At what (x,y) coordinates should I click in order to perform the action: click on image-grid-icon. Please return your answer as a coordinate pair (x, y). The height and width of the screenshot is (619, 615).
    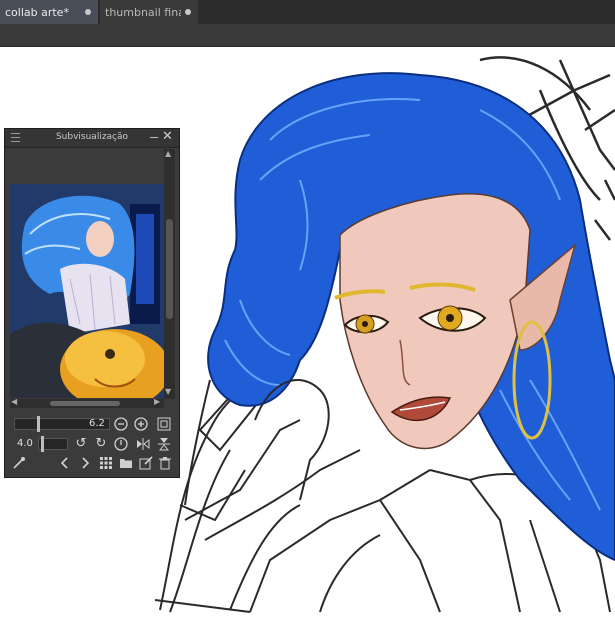
    Looking at the image, I should click on (106, 463).